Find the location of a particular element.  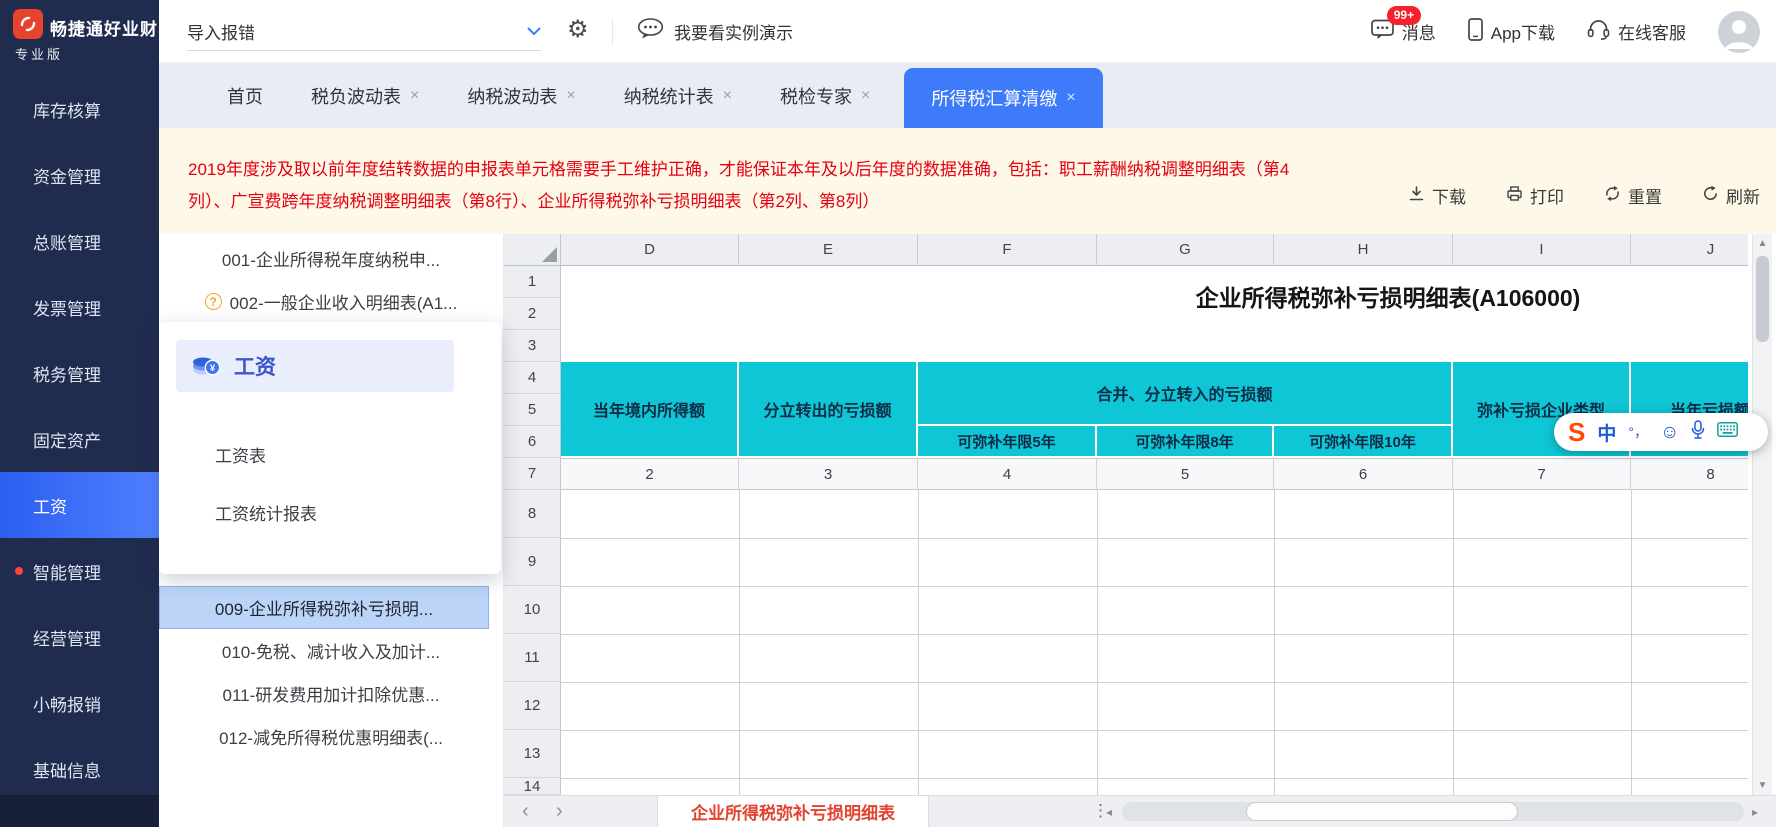

tab-home: 首页 is located at coordinates (245, 96).